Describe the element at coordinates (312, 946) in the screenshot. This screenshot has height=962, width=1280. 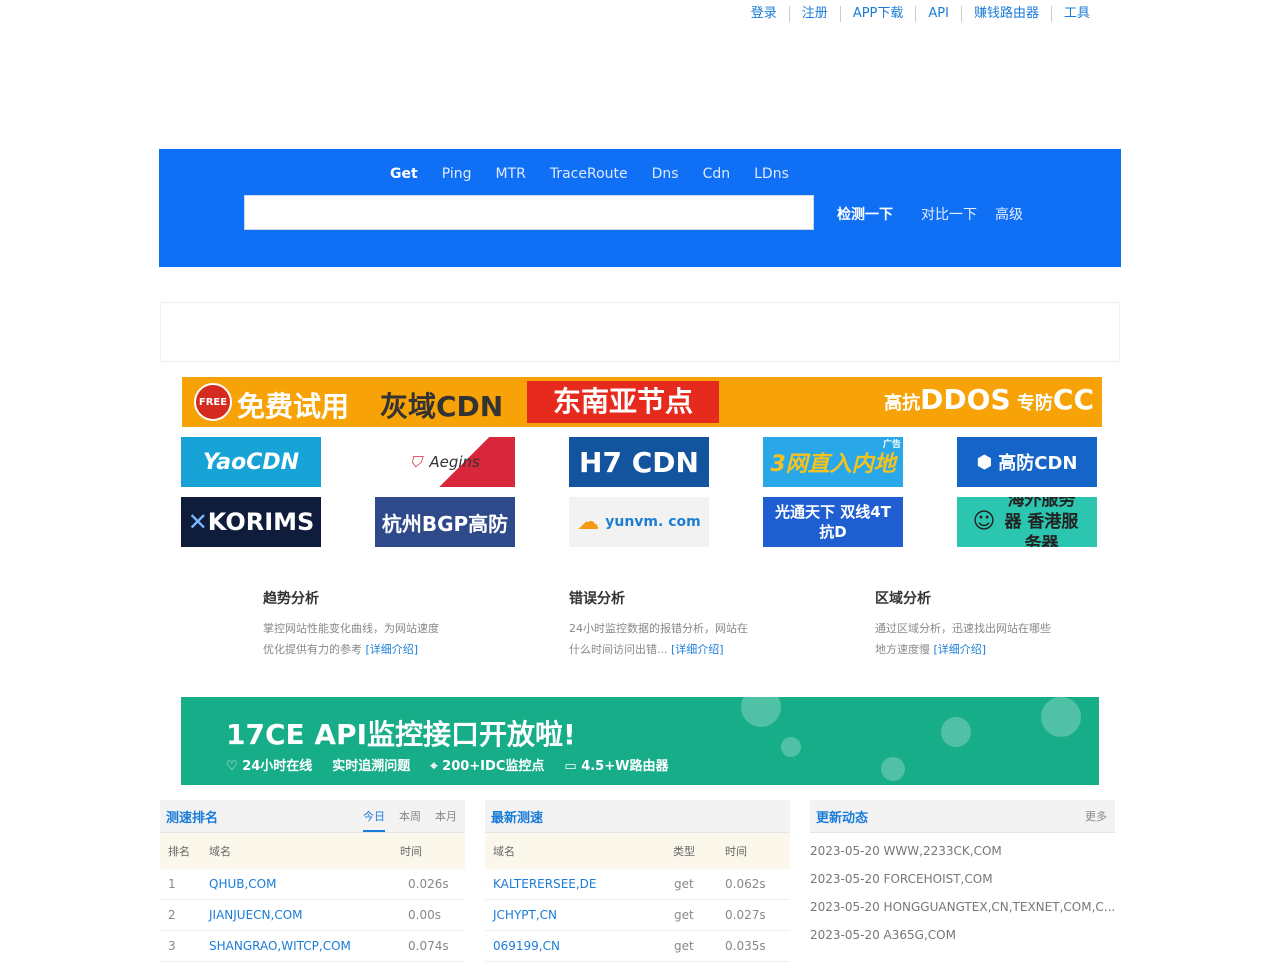
I see `table-row: 3 SHANGRAO,WITCP,COM 0.074s` at that location.